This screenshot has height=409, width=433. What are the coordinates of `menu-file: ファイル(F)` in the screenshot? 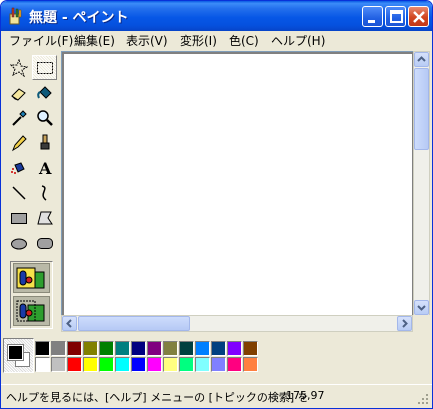 It's located at (41, 40).